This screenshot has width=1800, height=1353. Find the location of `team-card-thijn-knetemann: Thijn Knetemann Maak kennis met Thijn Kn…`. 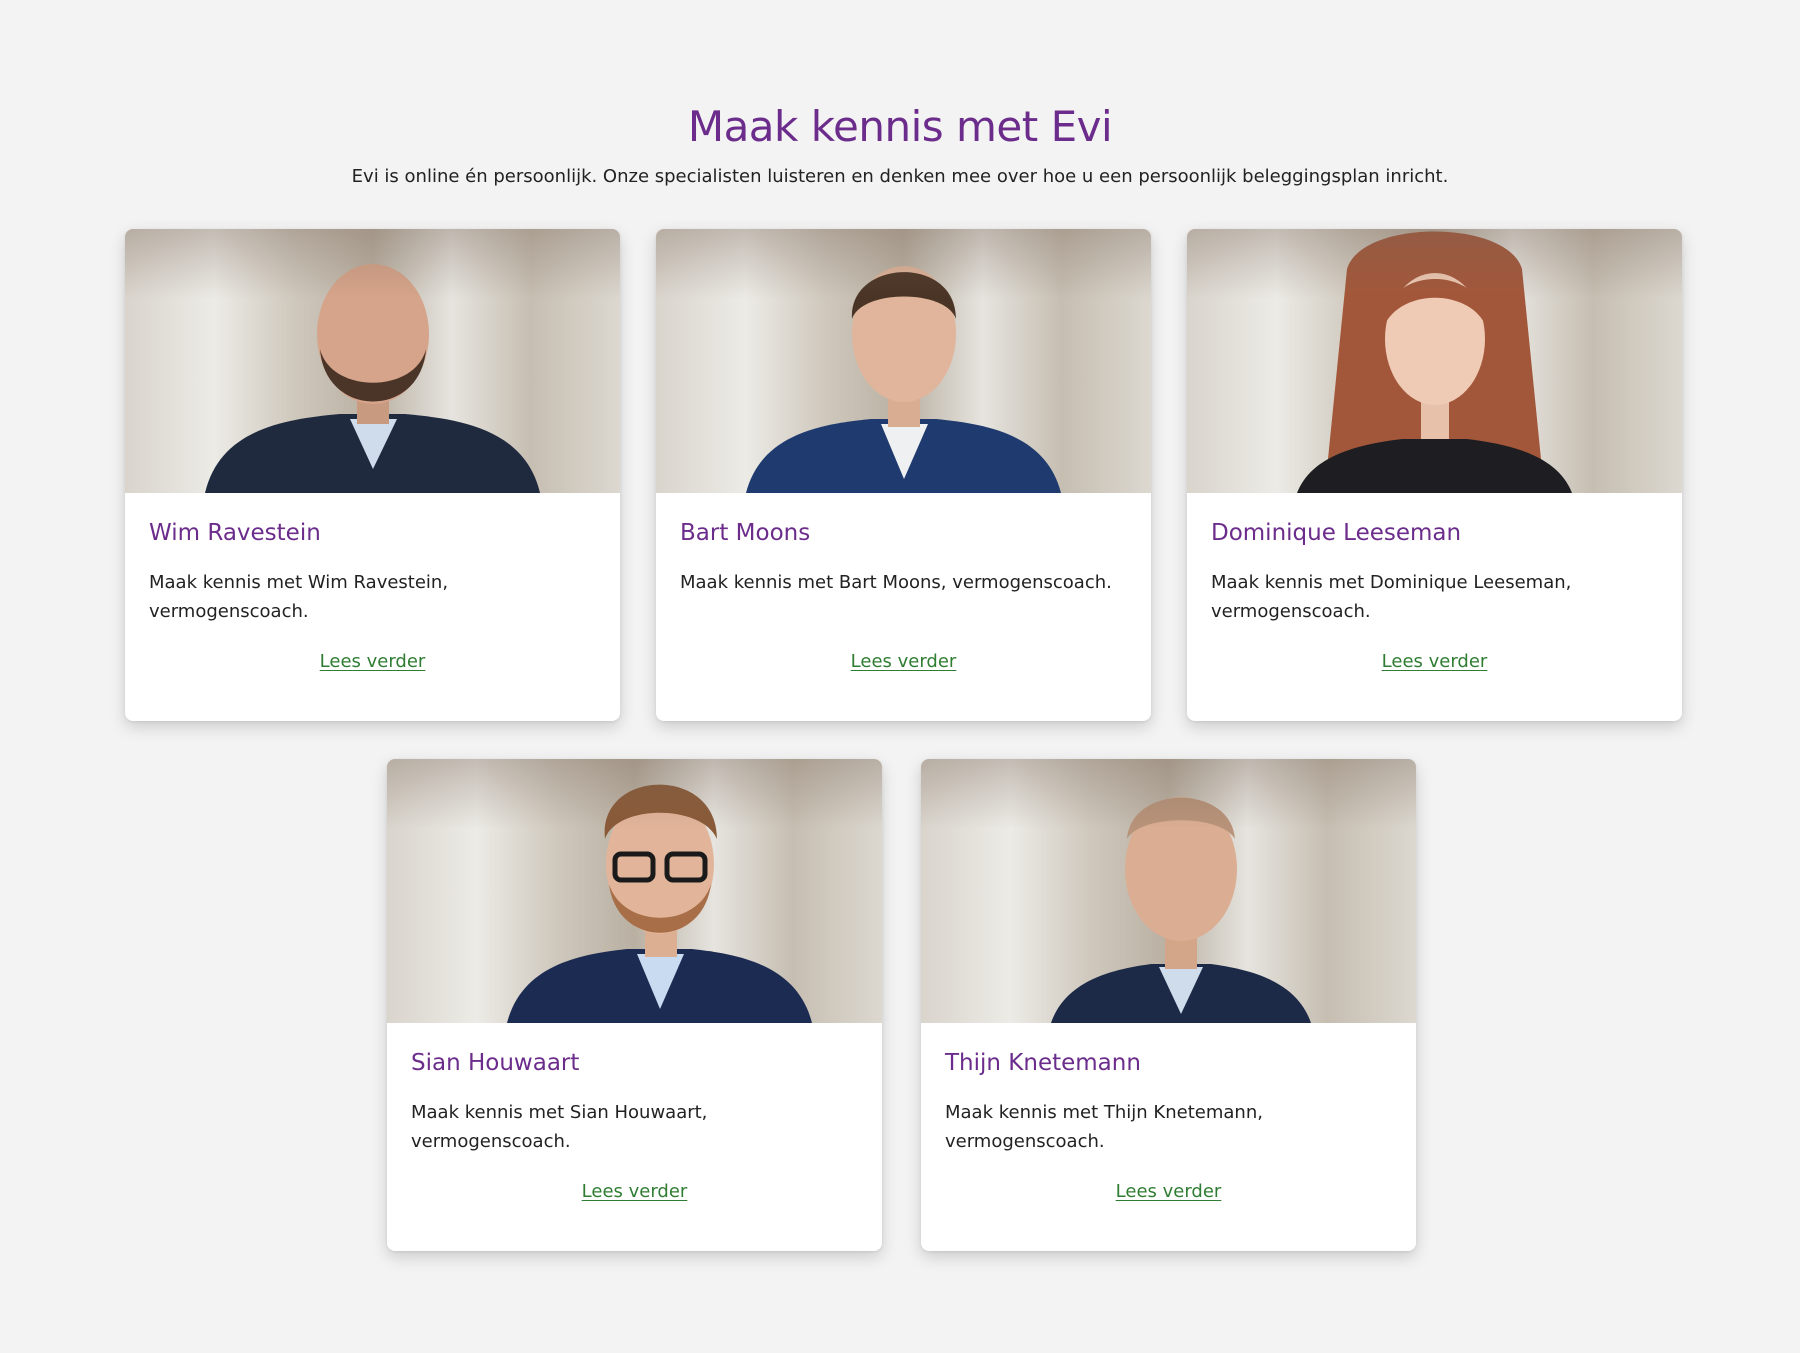

team-card-thijn-knetemann: Thijn Knetemann Maak kennis met Thijn Kn… is located at coordinates (1168, 1005).